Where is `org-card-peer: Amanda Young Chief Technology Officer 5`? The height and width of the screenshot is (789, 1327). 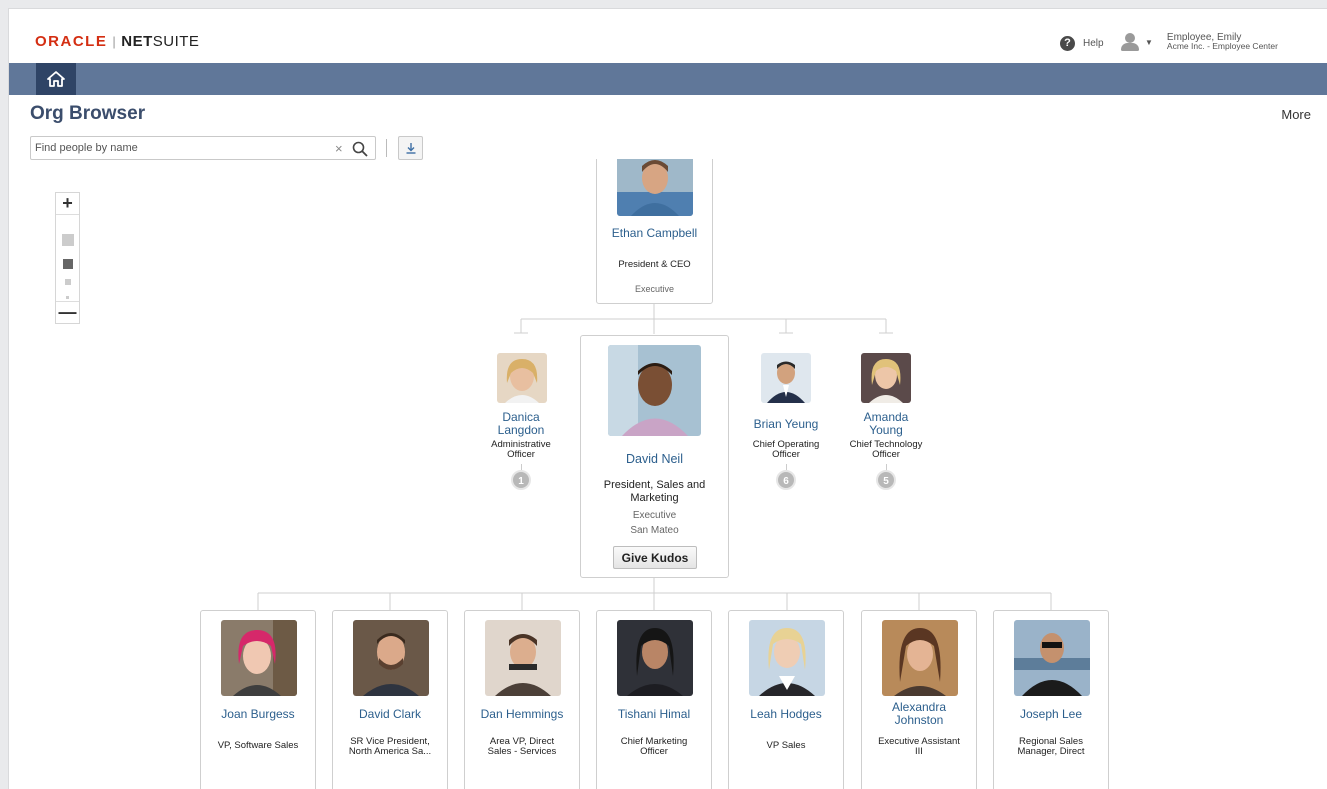
org-card-peer: Amanda Young Chief Technology Officer 5 is located at coordinates (886, 425).